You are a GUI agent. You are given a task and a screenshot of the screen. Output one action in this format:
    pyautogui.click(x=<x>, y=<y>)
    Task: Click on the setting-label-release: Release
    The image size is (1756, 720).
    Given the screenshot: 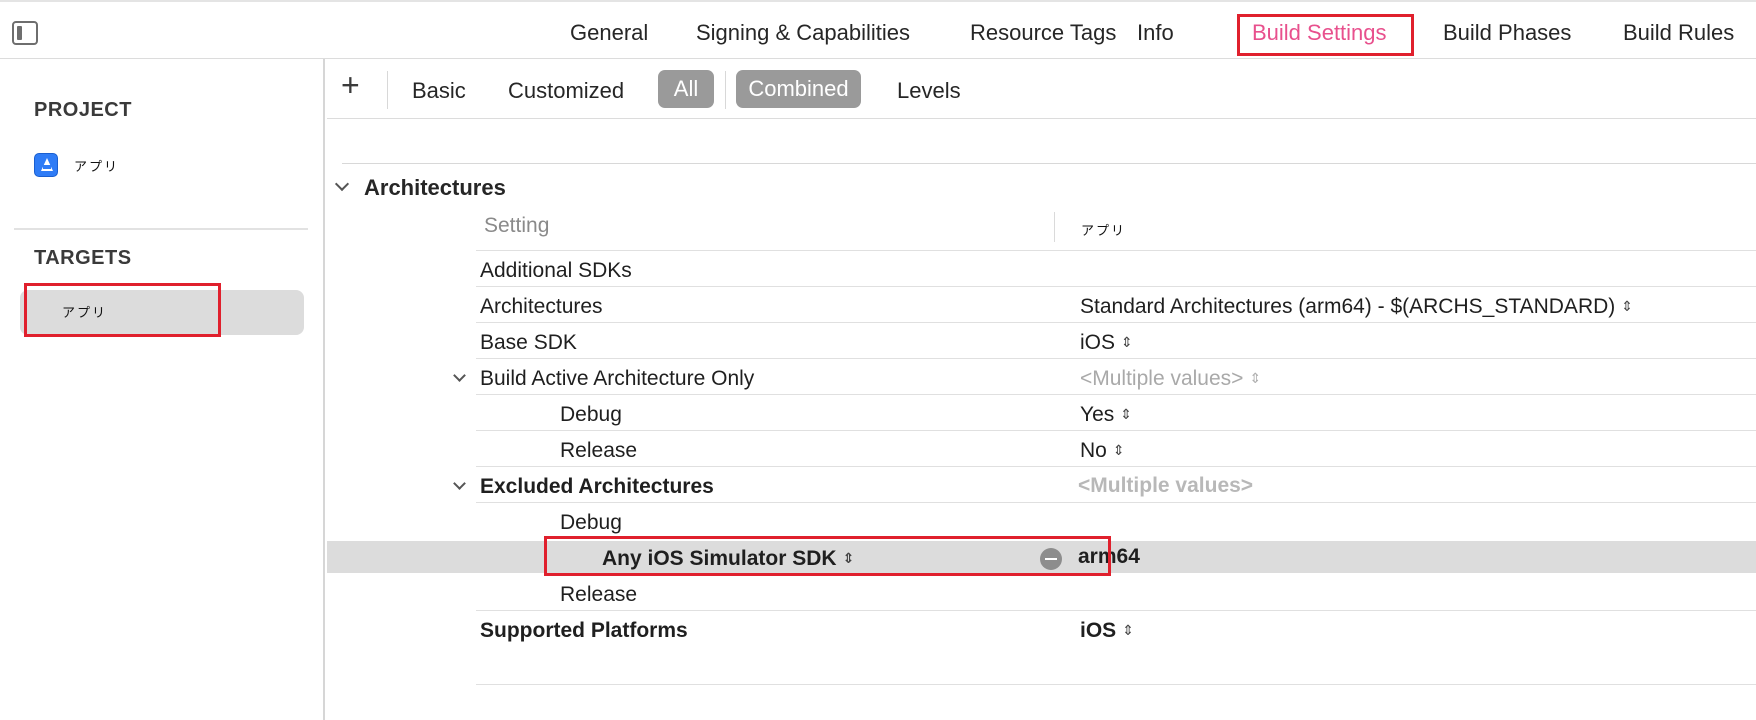 What is the action you would take?
    pyautogui.click(x=598, y=451)
    